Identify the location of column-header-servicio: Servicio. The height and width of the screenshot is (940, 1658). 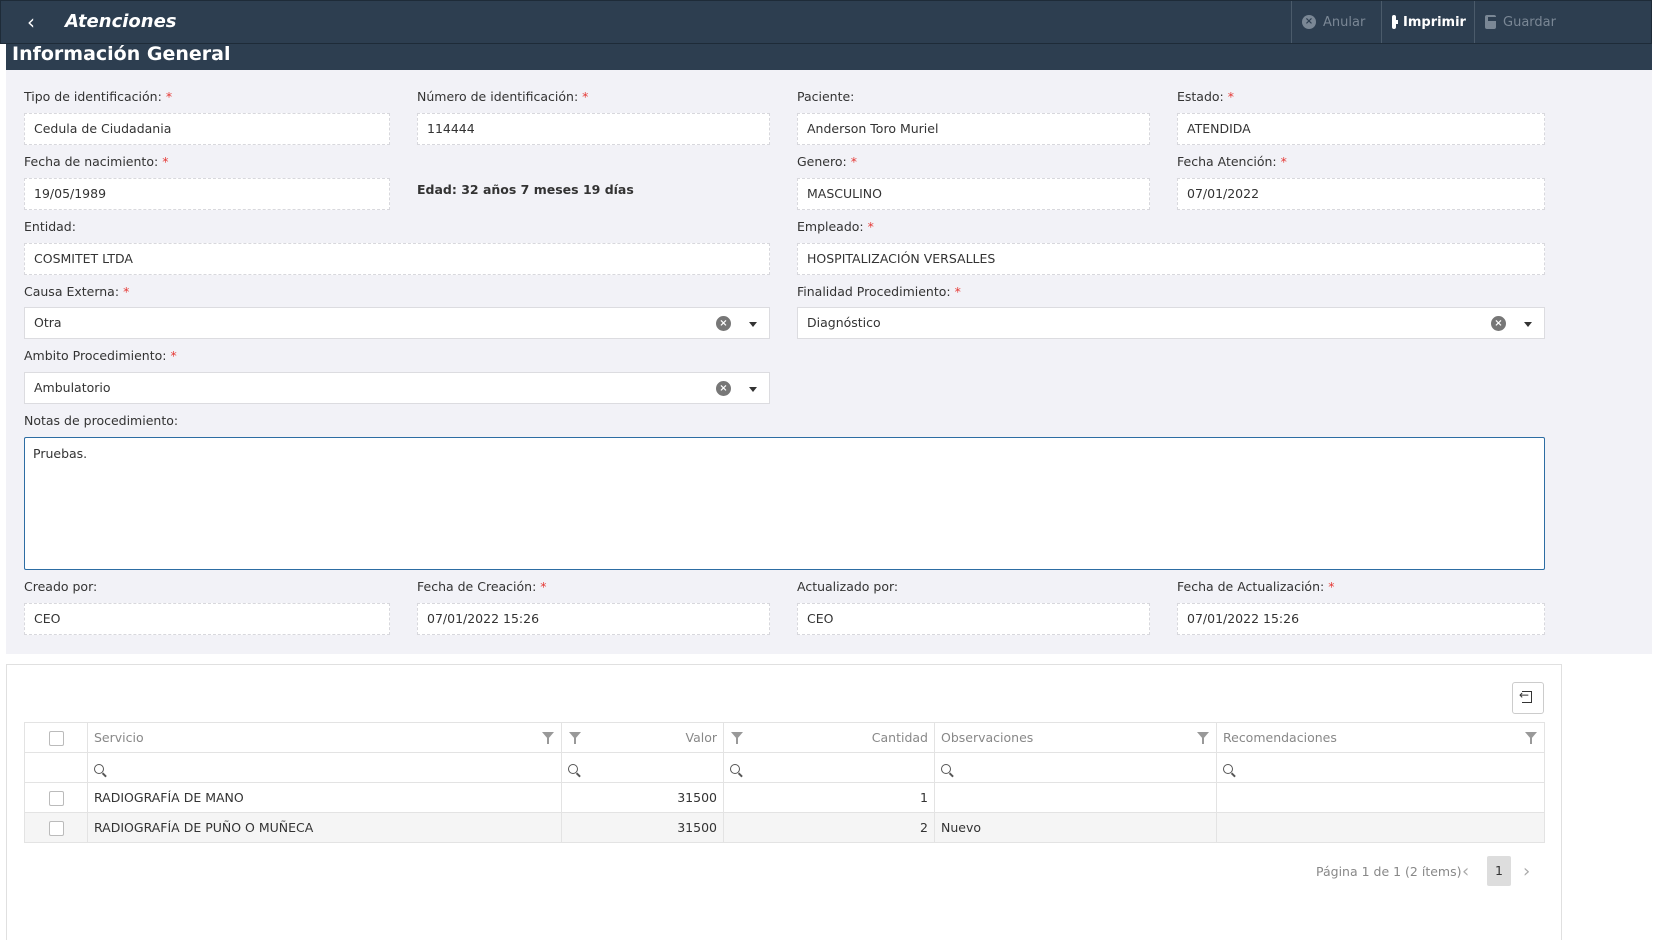
(324, 737).